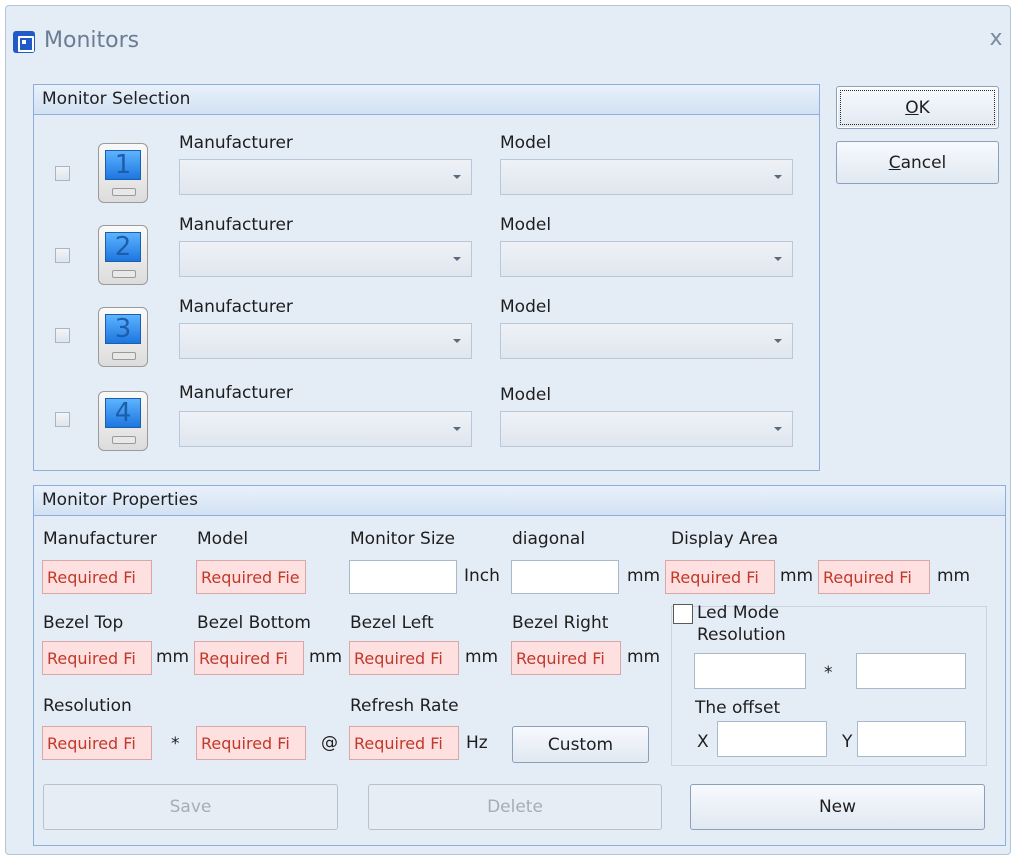  Describe the element at coordinates (725, 539) in the screenshot. I see `display-area-label: Display Area` at that location.